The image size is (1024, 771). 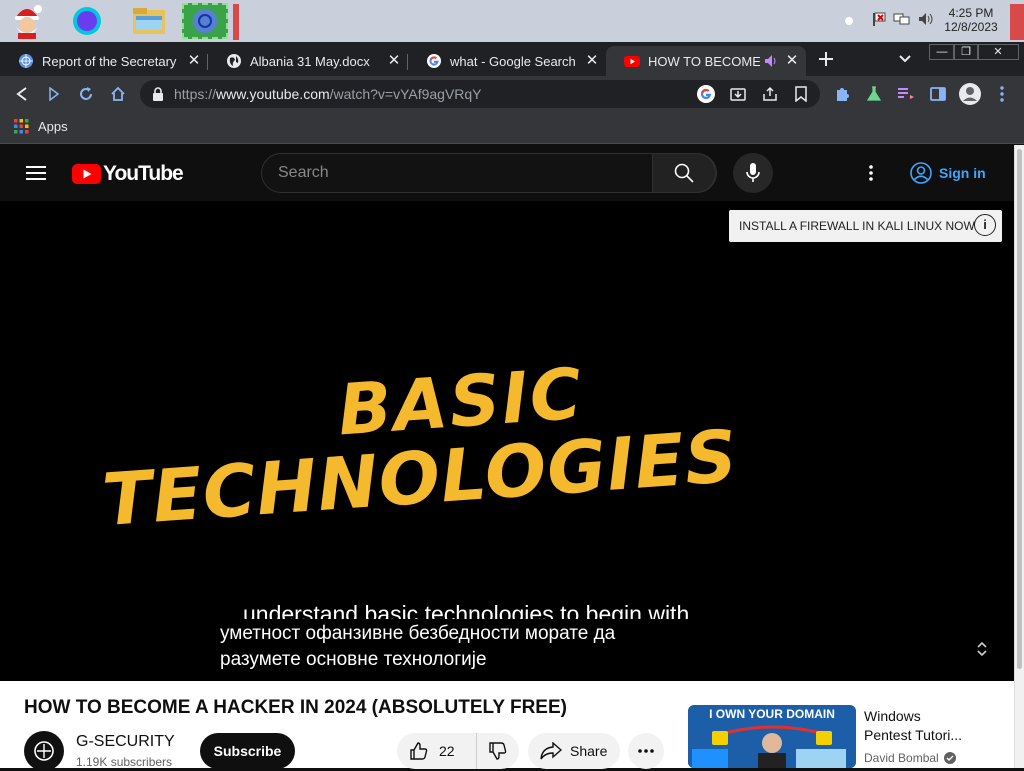 I want to click on chrome-menu-button, so click(x=1002, y=94).